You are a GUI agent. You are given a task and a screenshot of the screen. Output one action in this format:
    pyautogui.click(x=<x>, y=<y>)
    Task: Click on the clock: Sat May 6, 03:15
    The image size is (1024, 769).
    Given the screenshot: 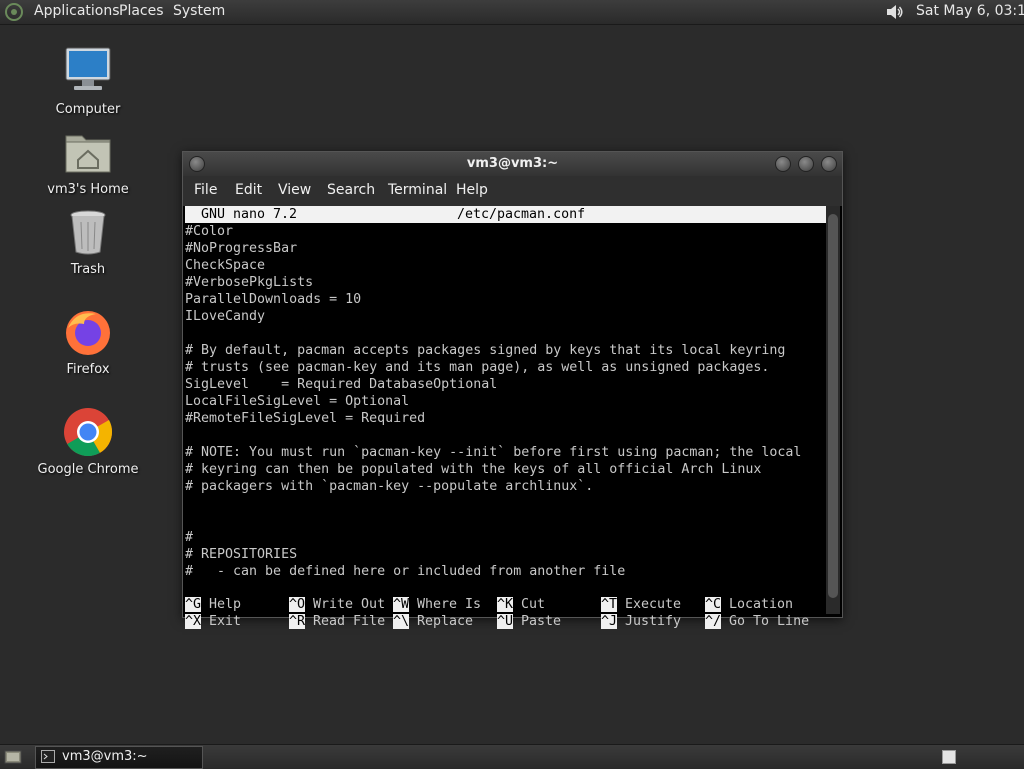 What is the action you would take?
    pyautogui.click(x=970, y=11)
    